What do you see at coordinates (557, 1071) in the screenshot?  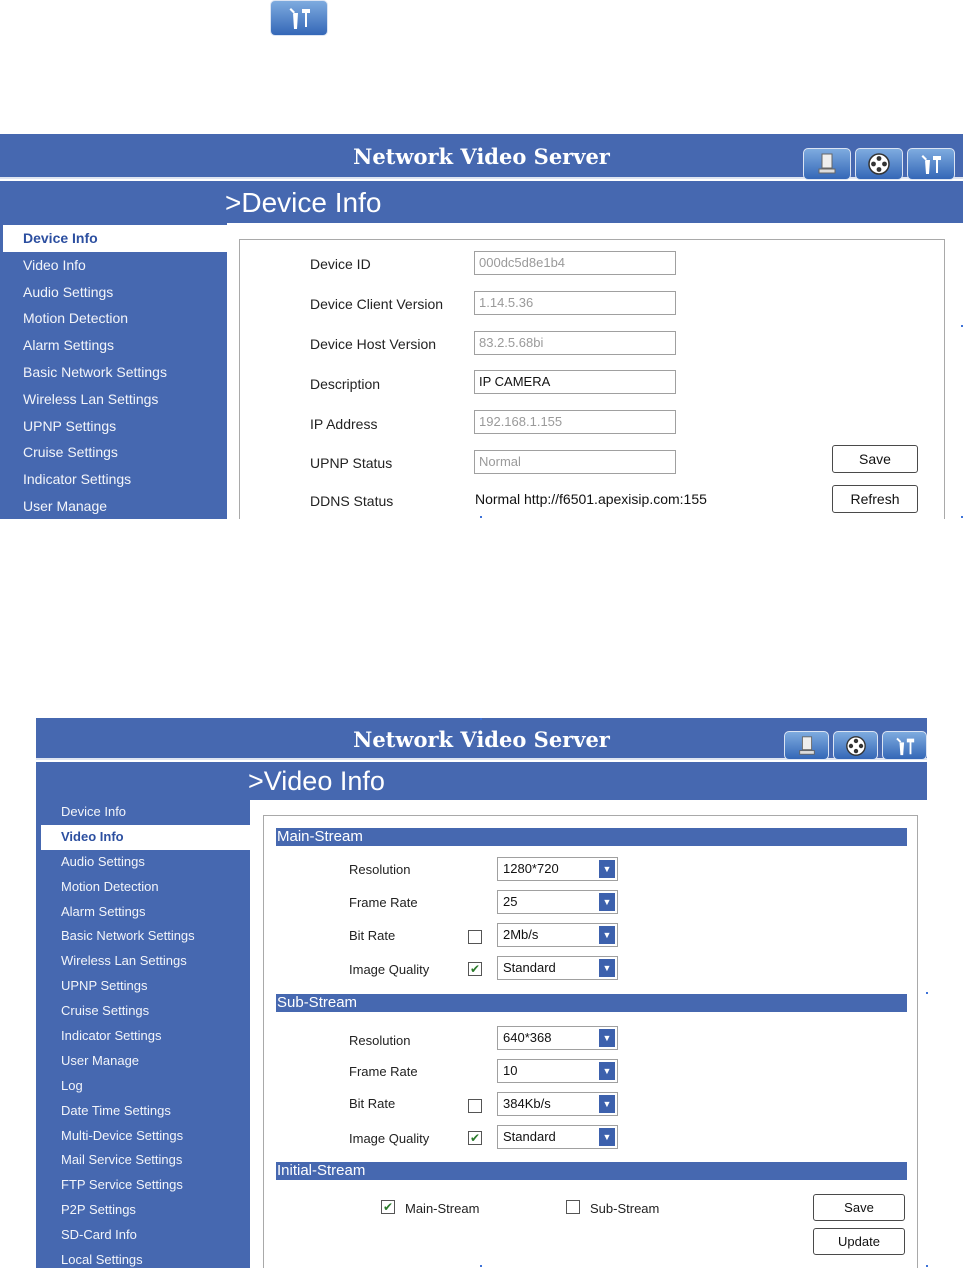 I see `sub-frame-rate-select: 10 ▼` at bounding box center [557, 1071].